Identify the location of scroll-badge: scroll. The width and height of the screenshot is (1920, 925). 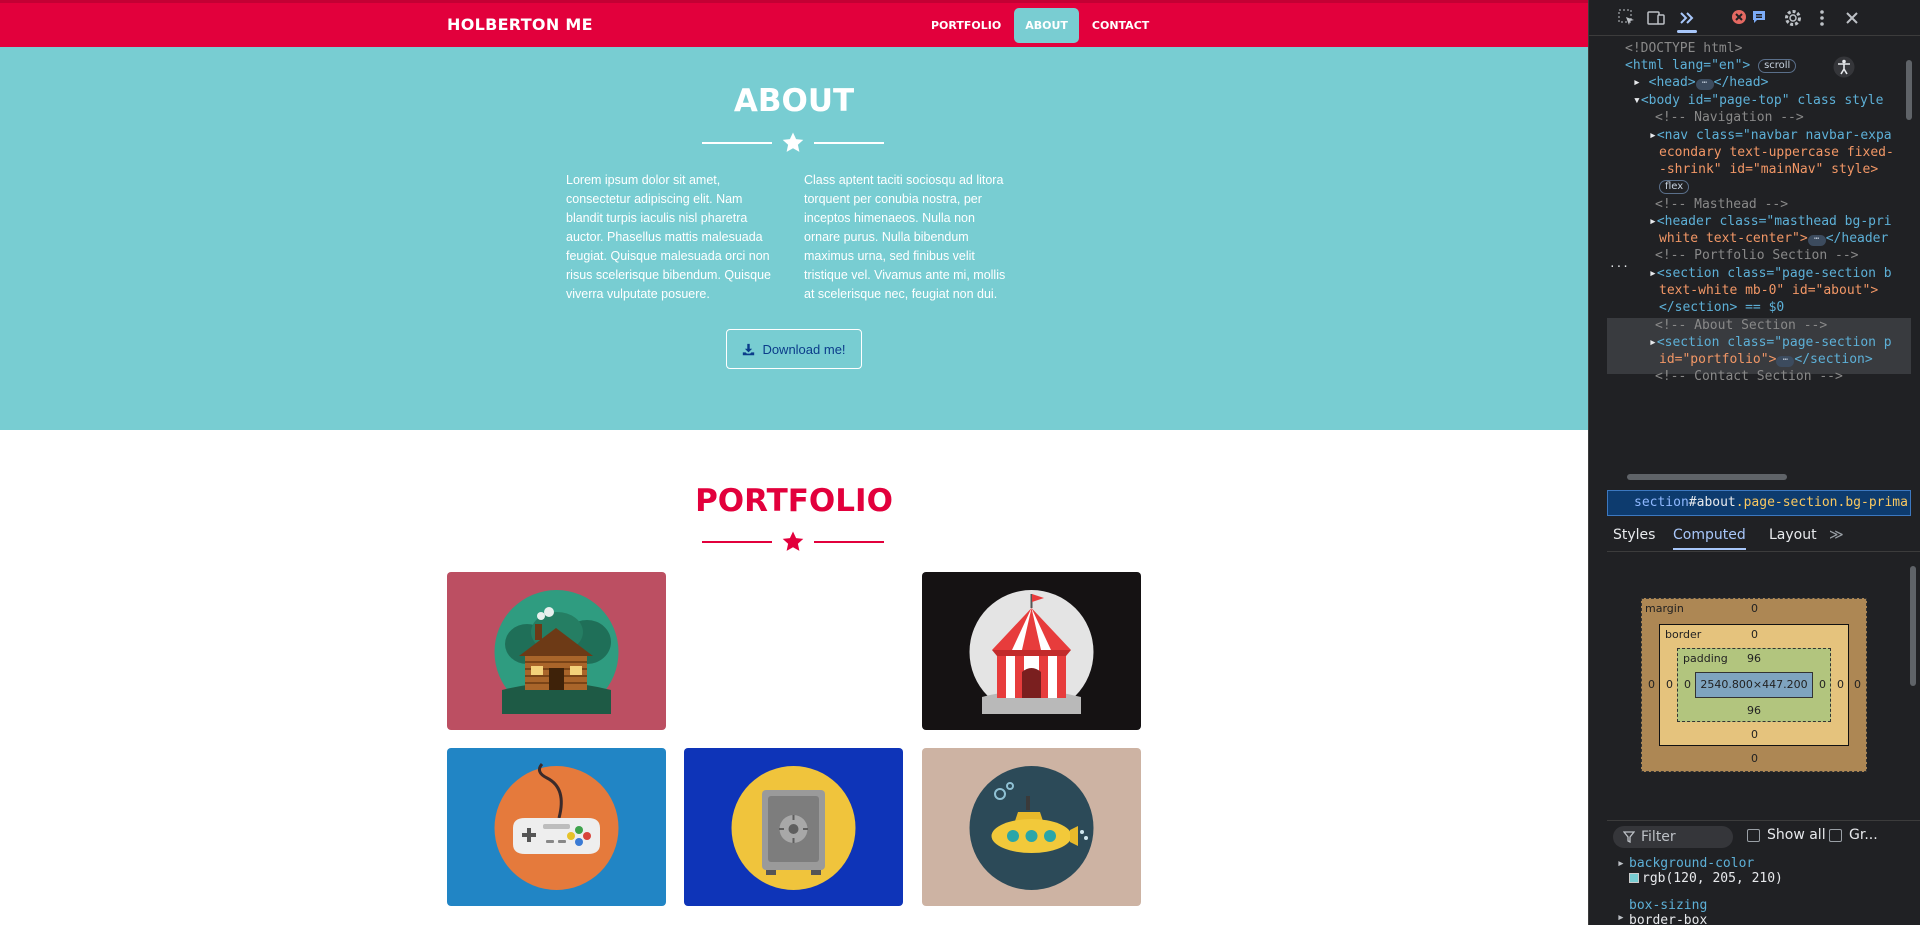
(1777, 66).